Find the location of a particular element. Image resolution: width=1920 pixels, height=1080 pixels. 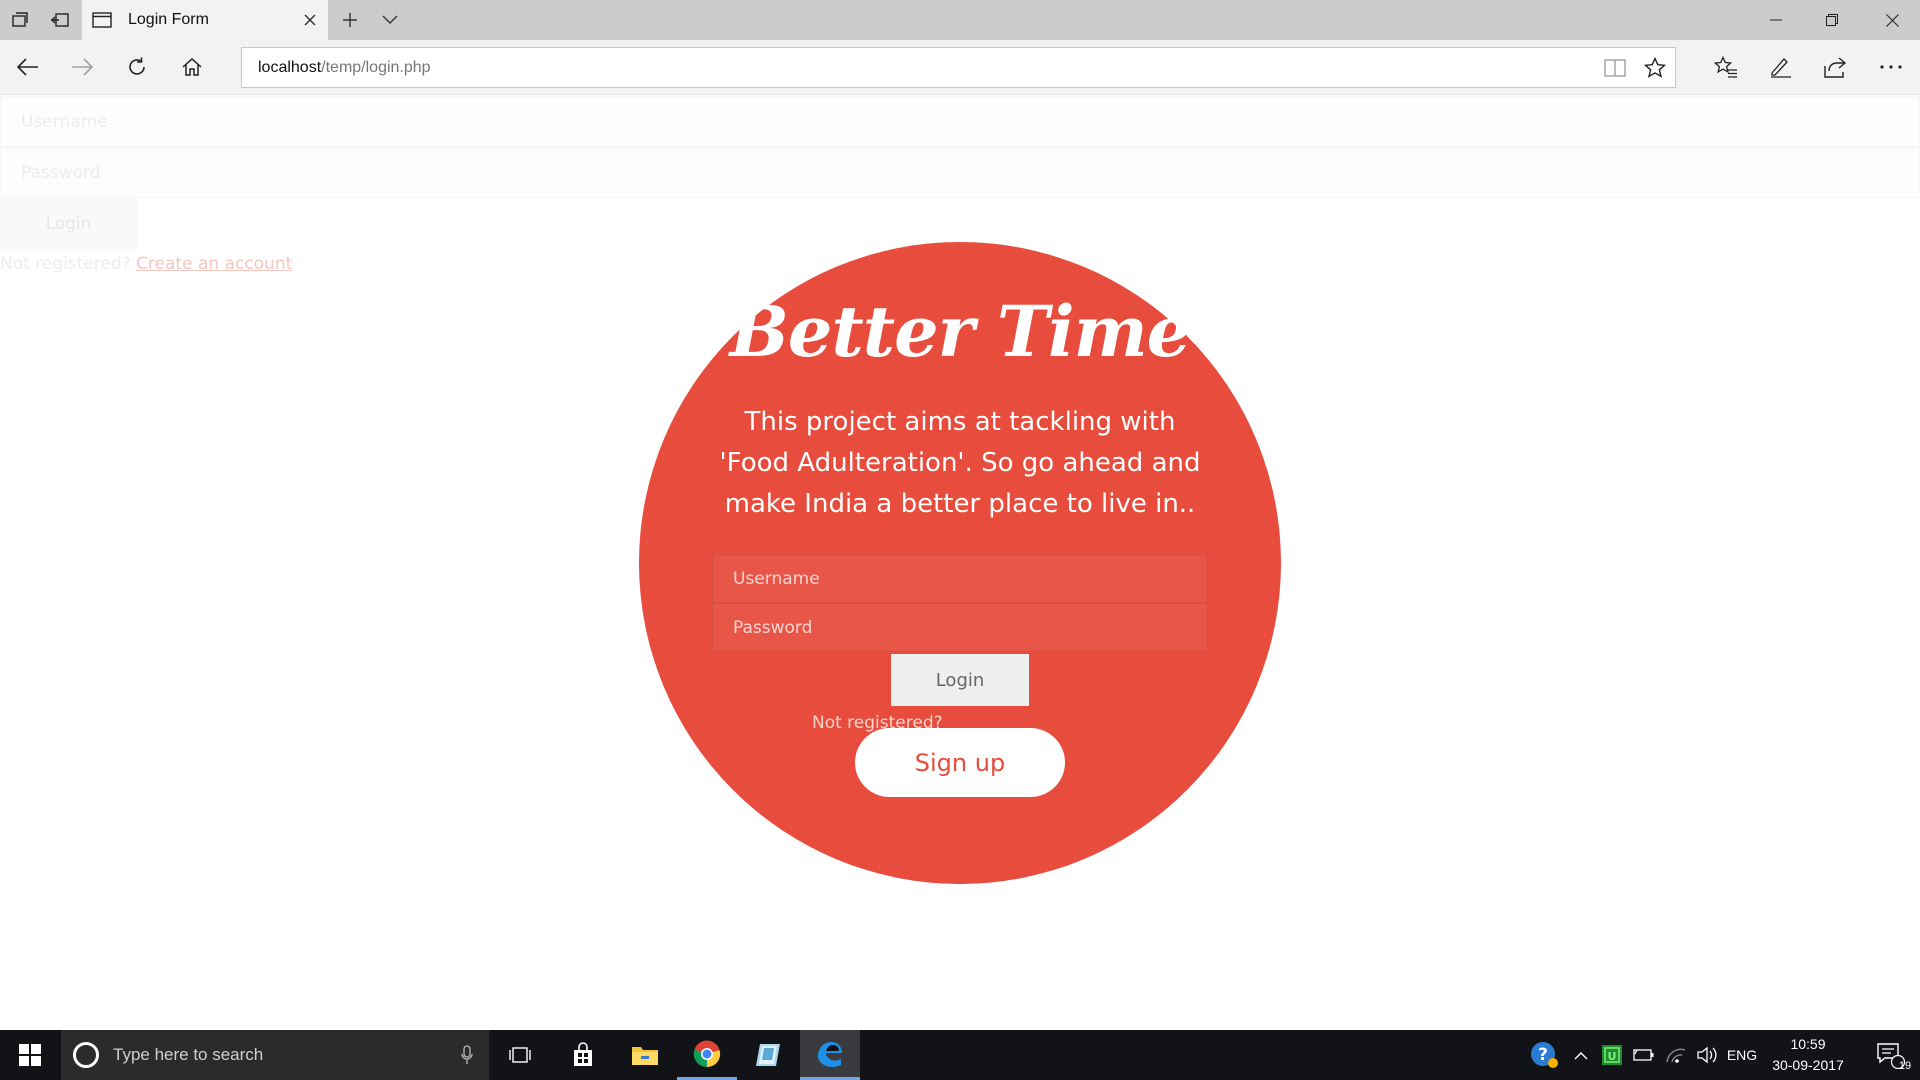

new-tab-icon is located at coordinates (350, 20).